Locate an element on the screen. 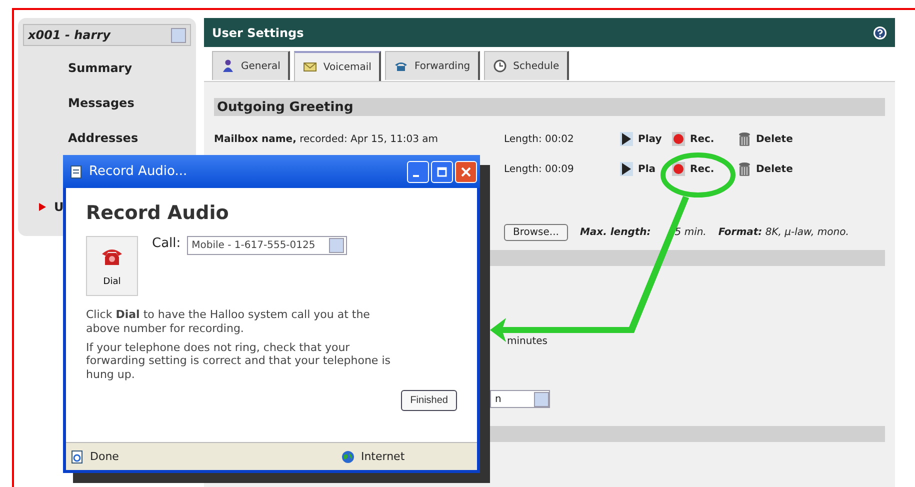 This screenshot has width=915, height=487. close-button is located at coordinates (466, 171).